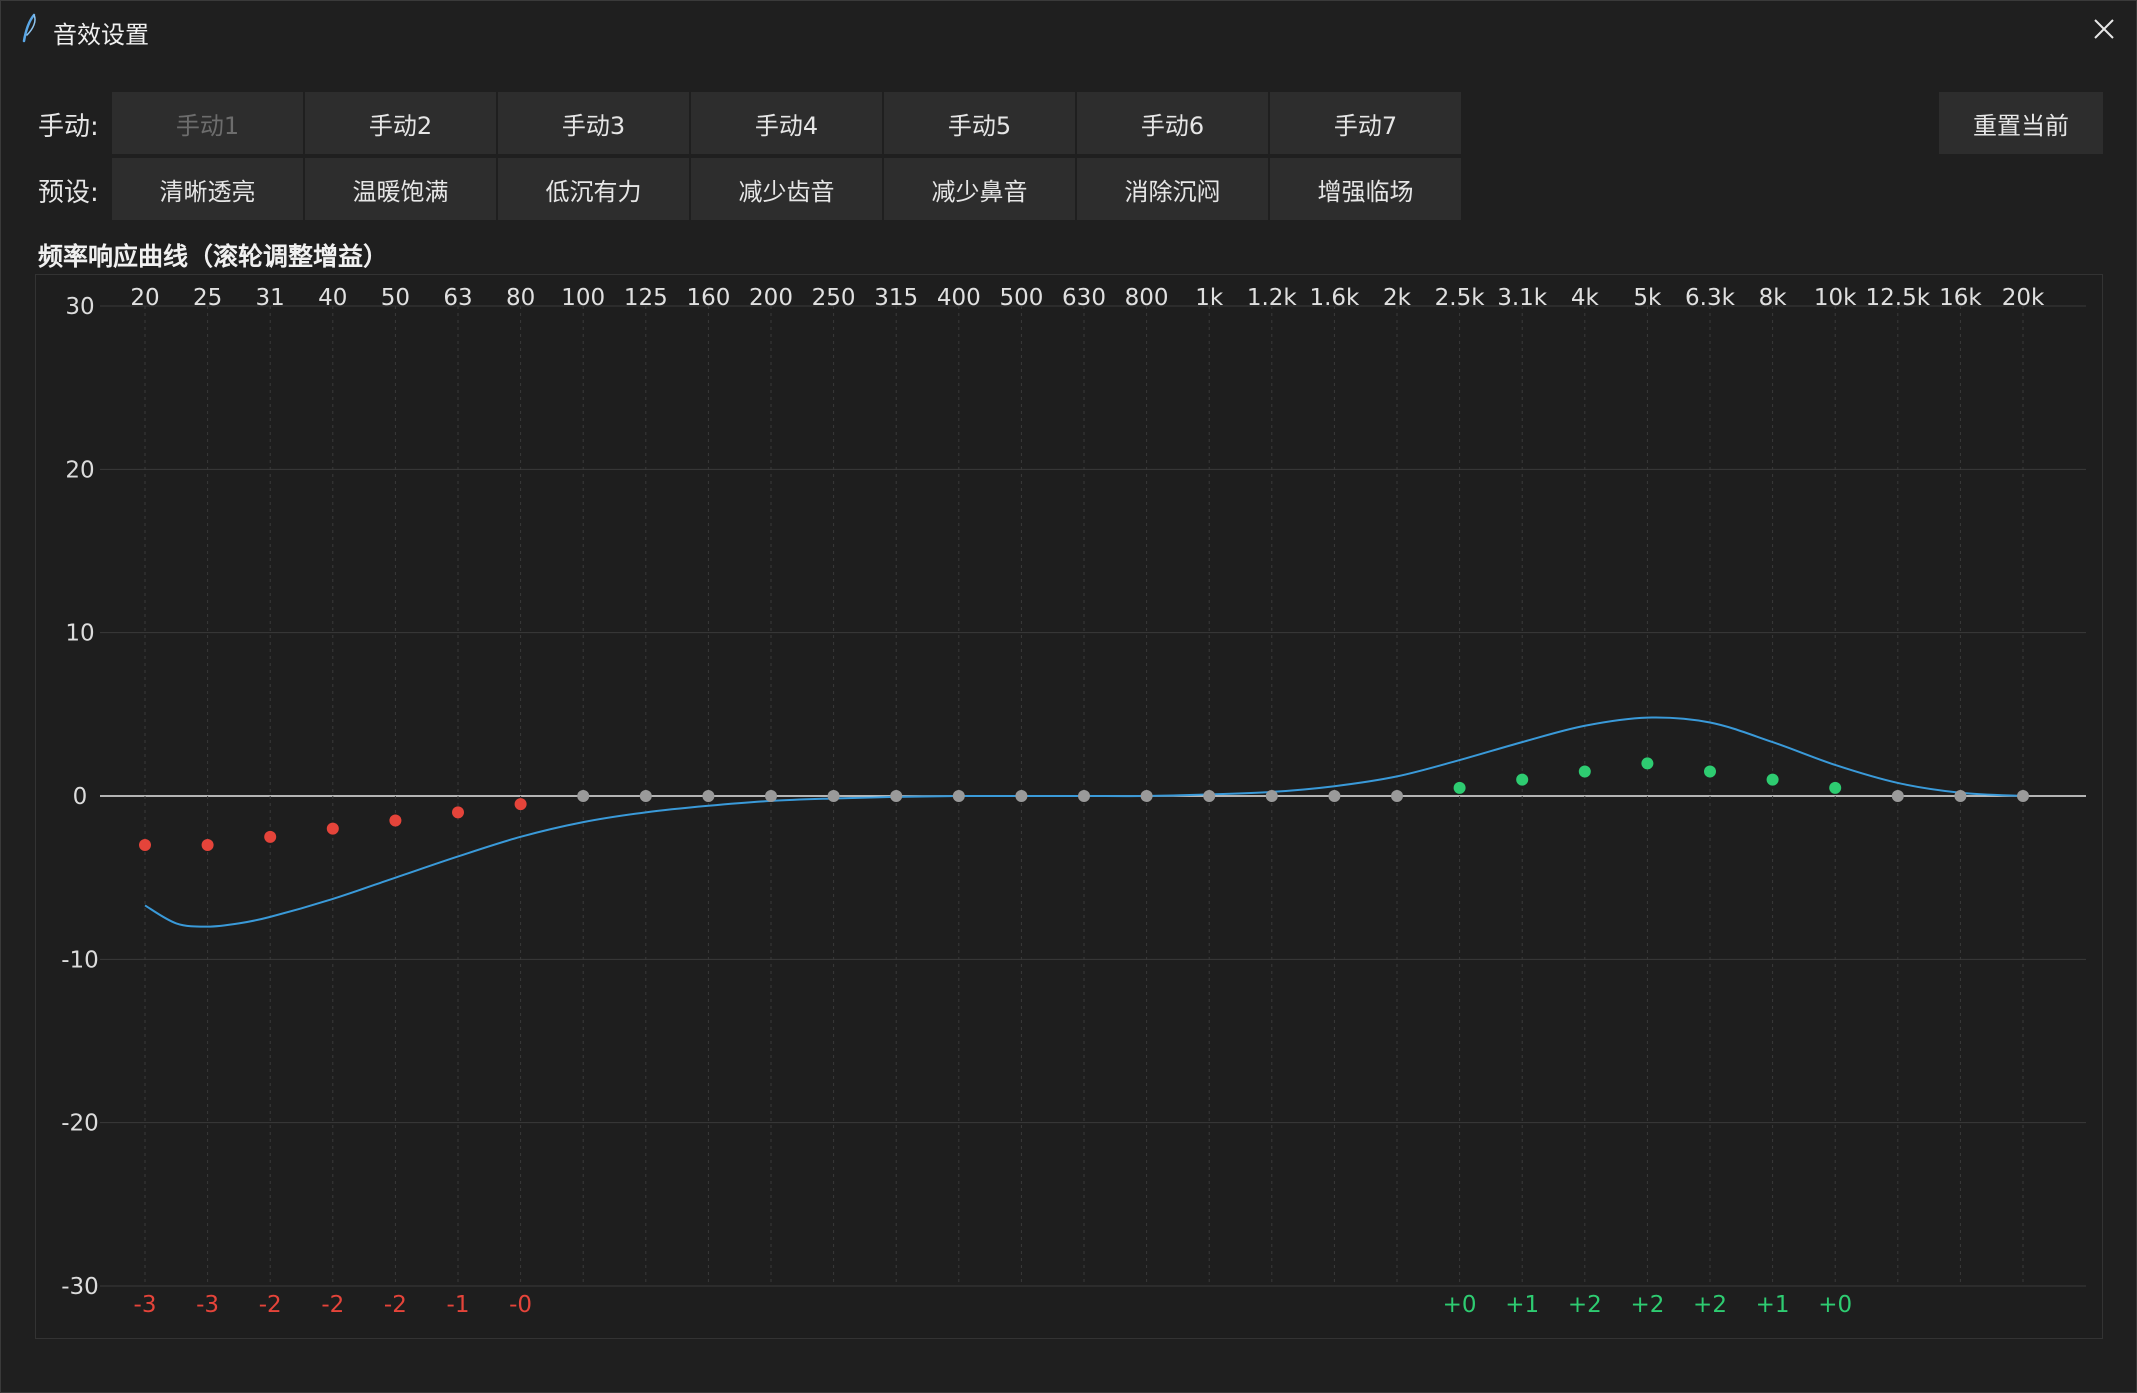 The height and width of the screenshot is (1393, 2137). What do you see at coordinates (1147, 298) in the screenshot?
I see `band-label: 800` at bounding box center [1147, 298].